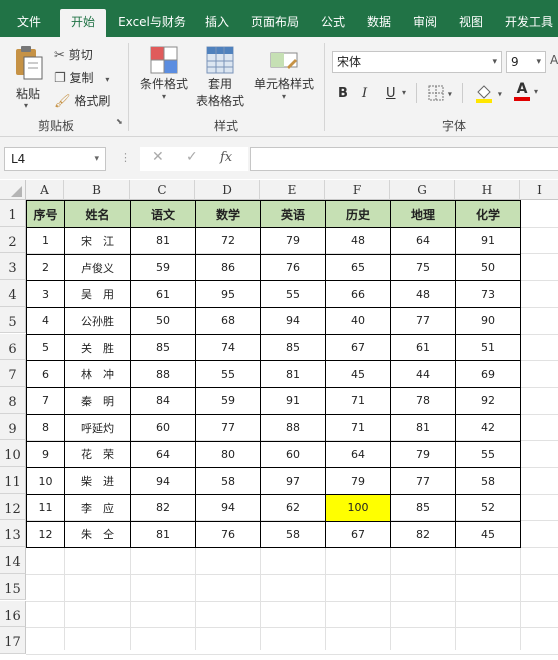  I want to click on table-cell: 73, so click(488, 294).